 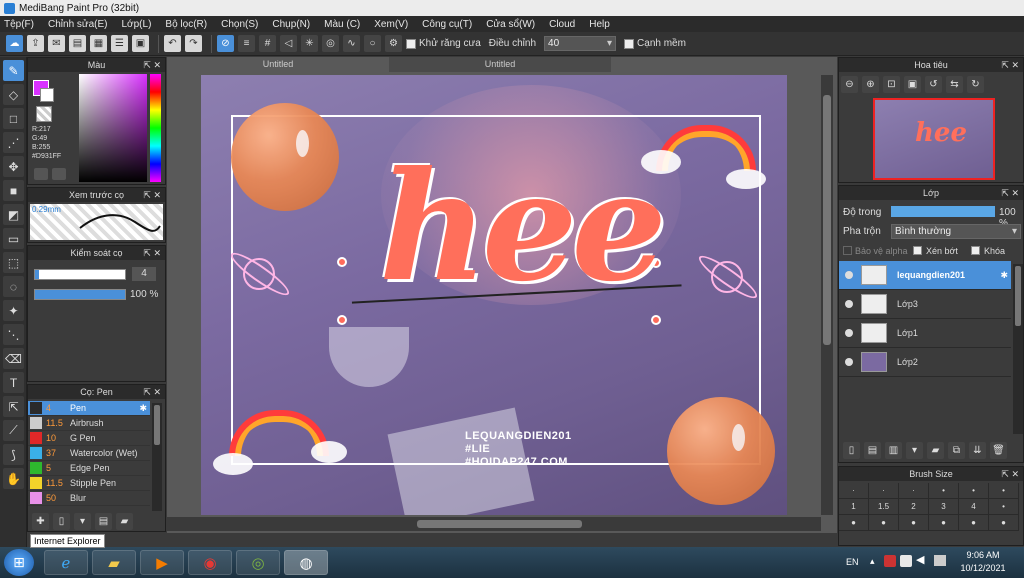 I want to click on adjust-select: 40, so click(x=580, y=43).